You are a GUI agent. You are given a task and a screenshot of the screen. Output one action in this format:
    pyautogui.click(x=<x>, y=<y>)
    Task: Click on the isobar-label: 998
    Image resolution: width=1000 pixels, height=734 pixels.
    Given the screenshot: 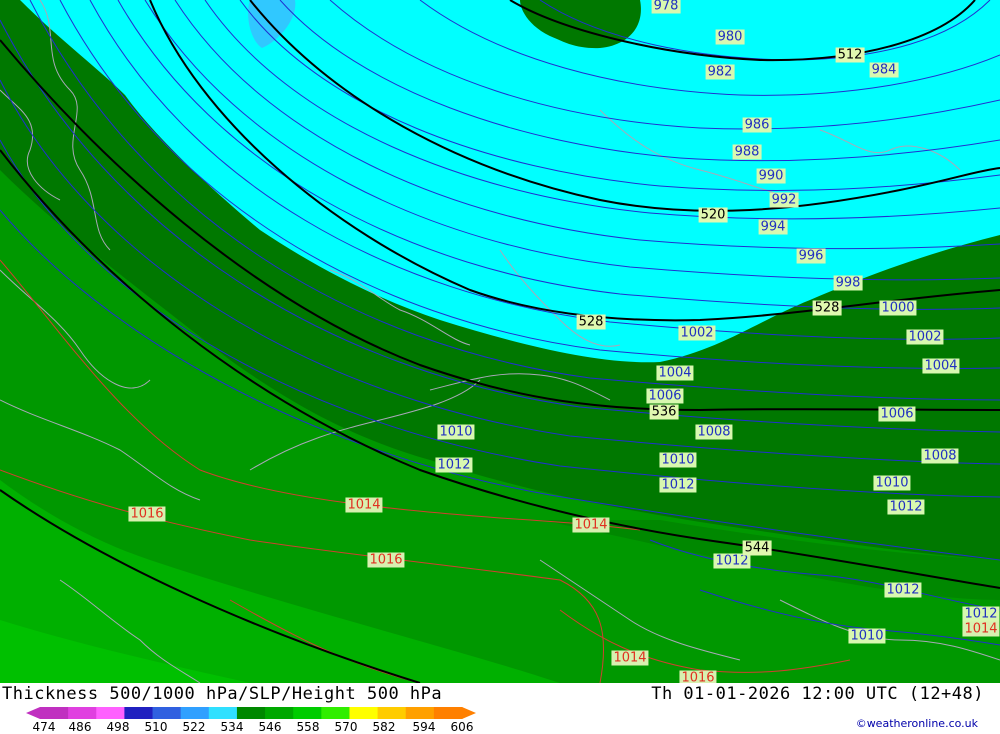 What is the action you would take?
    pyautogui.click(x=848, y=283)
    